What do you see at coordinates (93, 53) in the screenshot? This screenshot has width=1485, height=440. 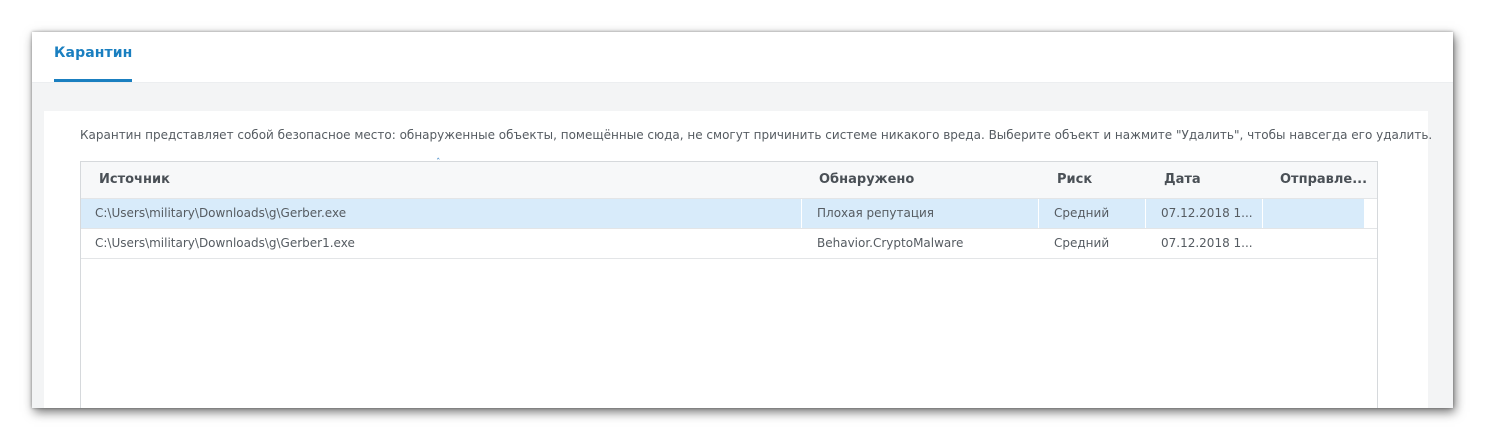 I see `tab-quarantine-label: Карантин` at bounding box center [93, 53].